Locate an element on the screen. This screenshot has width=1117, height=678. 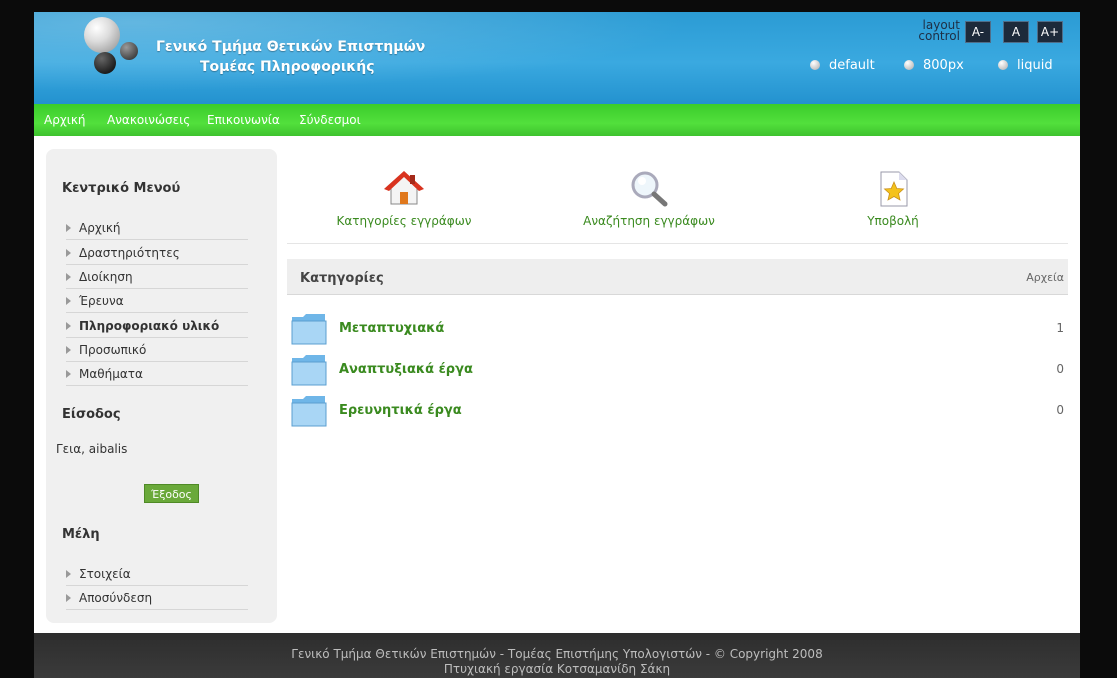
list-item: Ερευνητικά έργα 0 is located at coordinates (678, 411).